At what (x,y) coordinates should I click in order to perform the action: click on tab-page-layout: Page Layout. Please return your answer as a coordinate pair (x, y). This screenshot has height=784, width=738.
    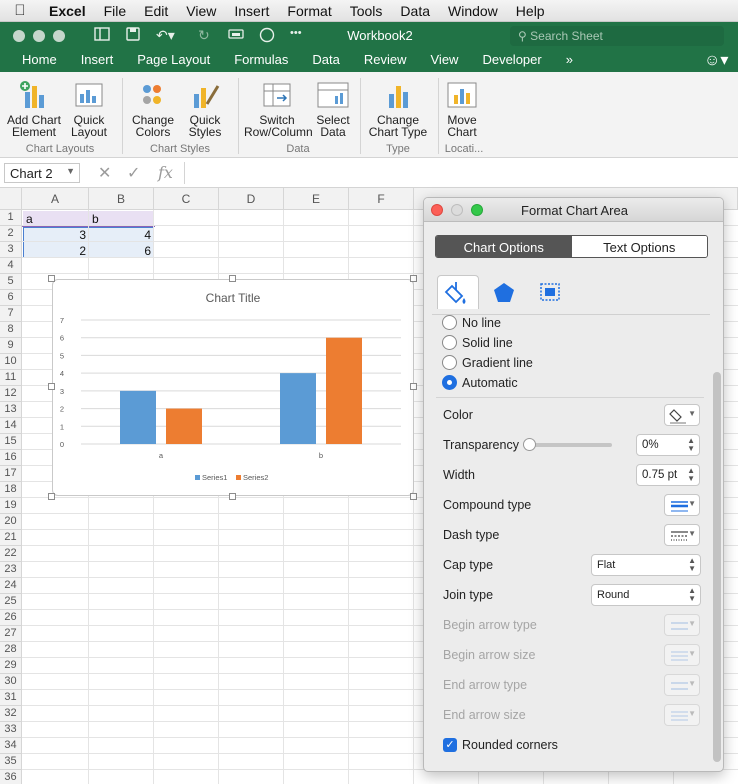
    Looking at the image, I should click on (173, 61).